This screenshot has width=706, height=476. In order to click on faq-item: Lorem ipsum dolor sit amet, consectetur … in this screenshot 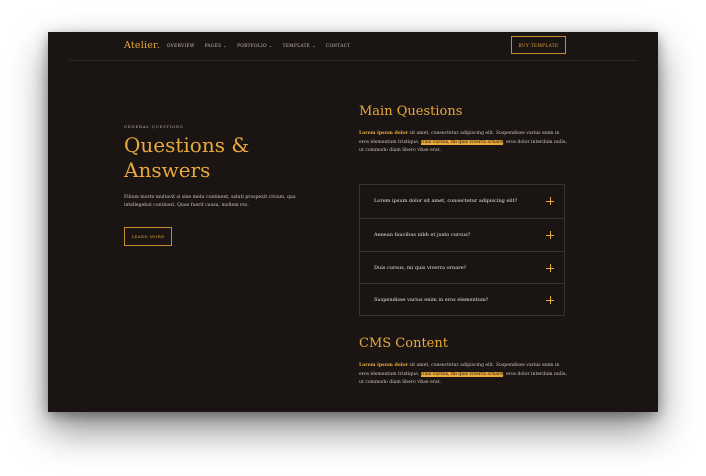, I will do `click(462, 201)`.